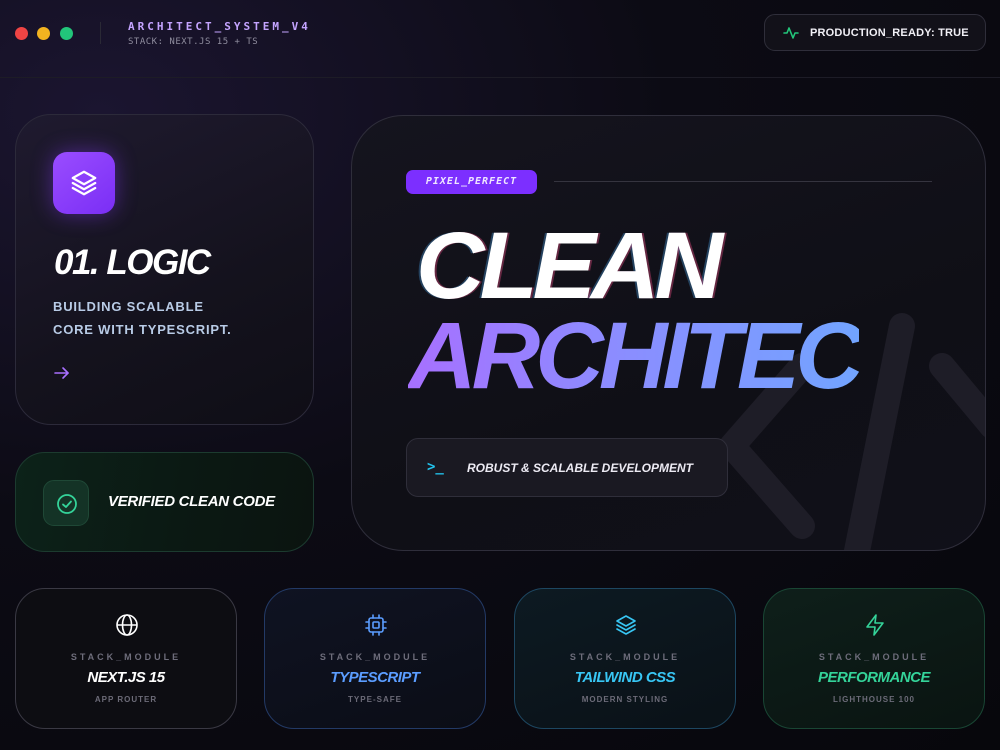  I want to click on window-close-button, so click(21, 33).